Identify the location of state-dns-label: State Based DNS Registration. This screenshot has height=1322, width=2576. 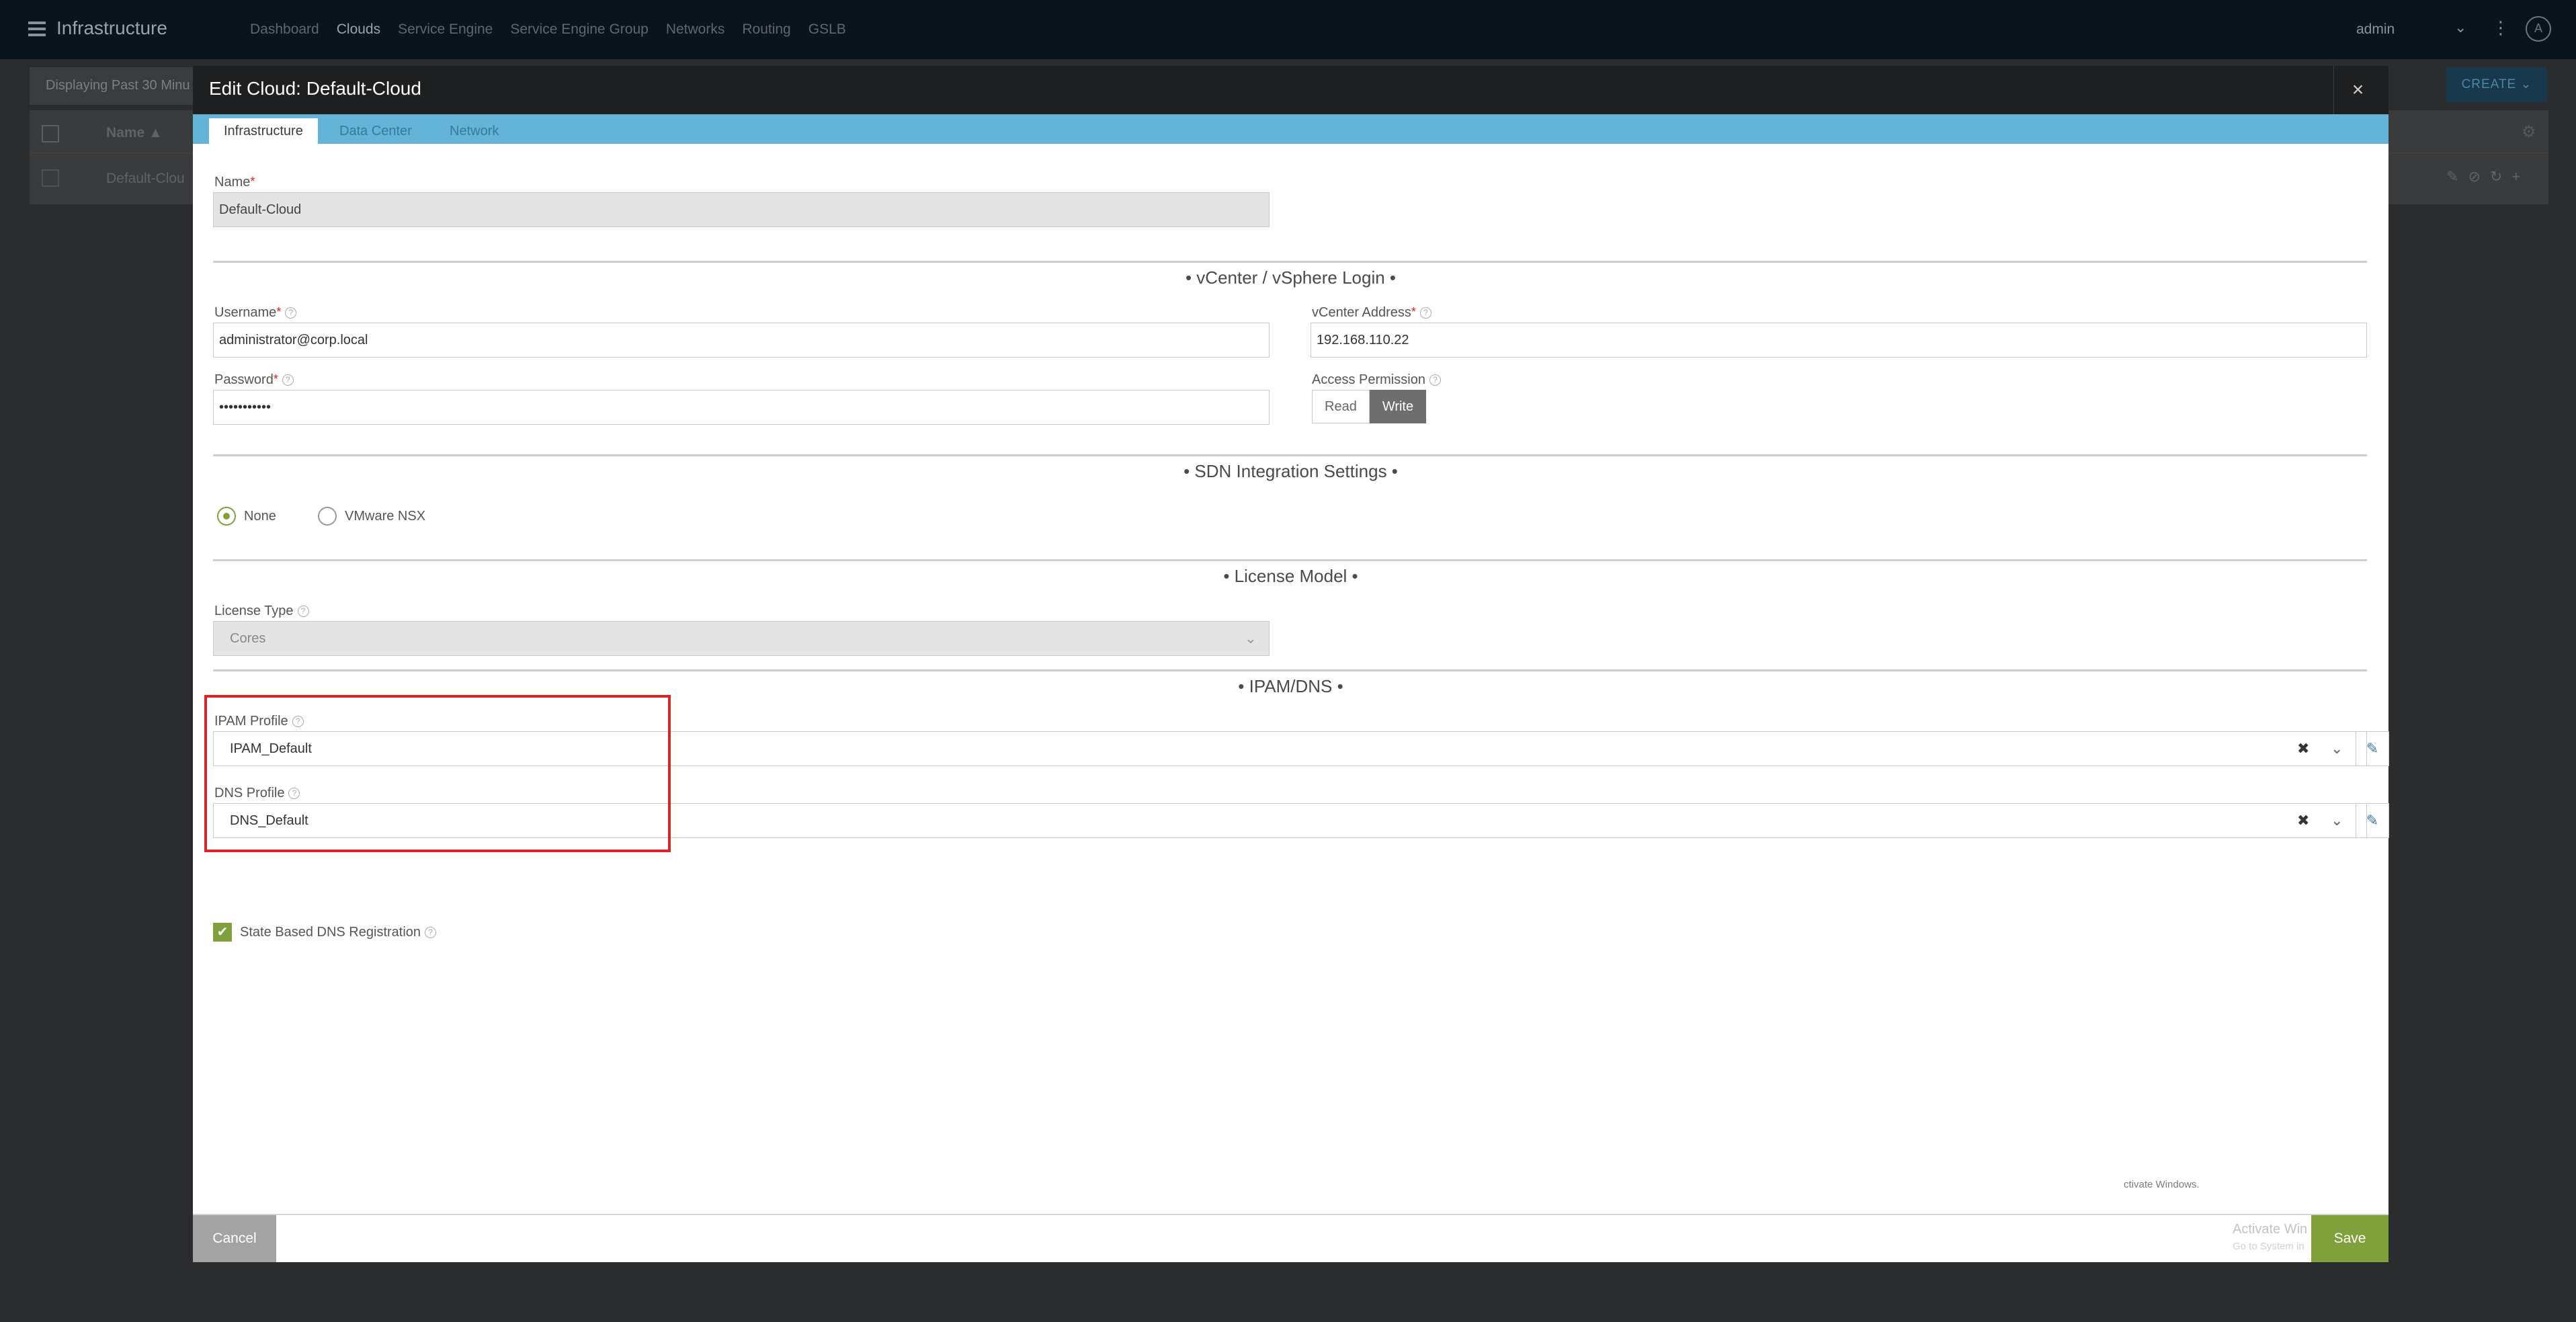
(330, 932).